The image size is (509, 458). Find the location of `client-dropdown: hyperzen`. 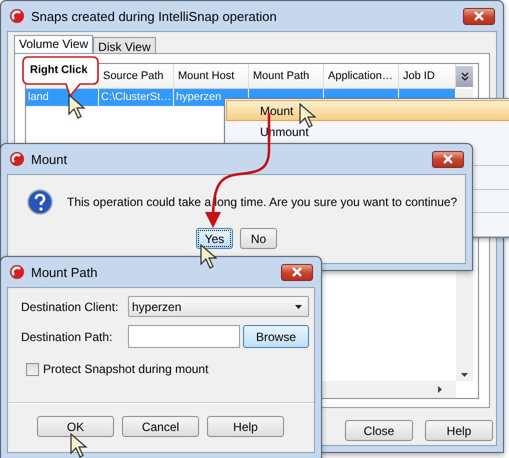

client-dropdown: hyperzen is located at coordinates (218, 306).